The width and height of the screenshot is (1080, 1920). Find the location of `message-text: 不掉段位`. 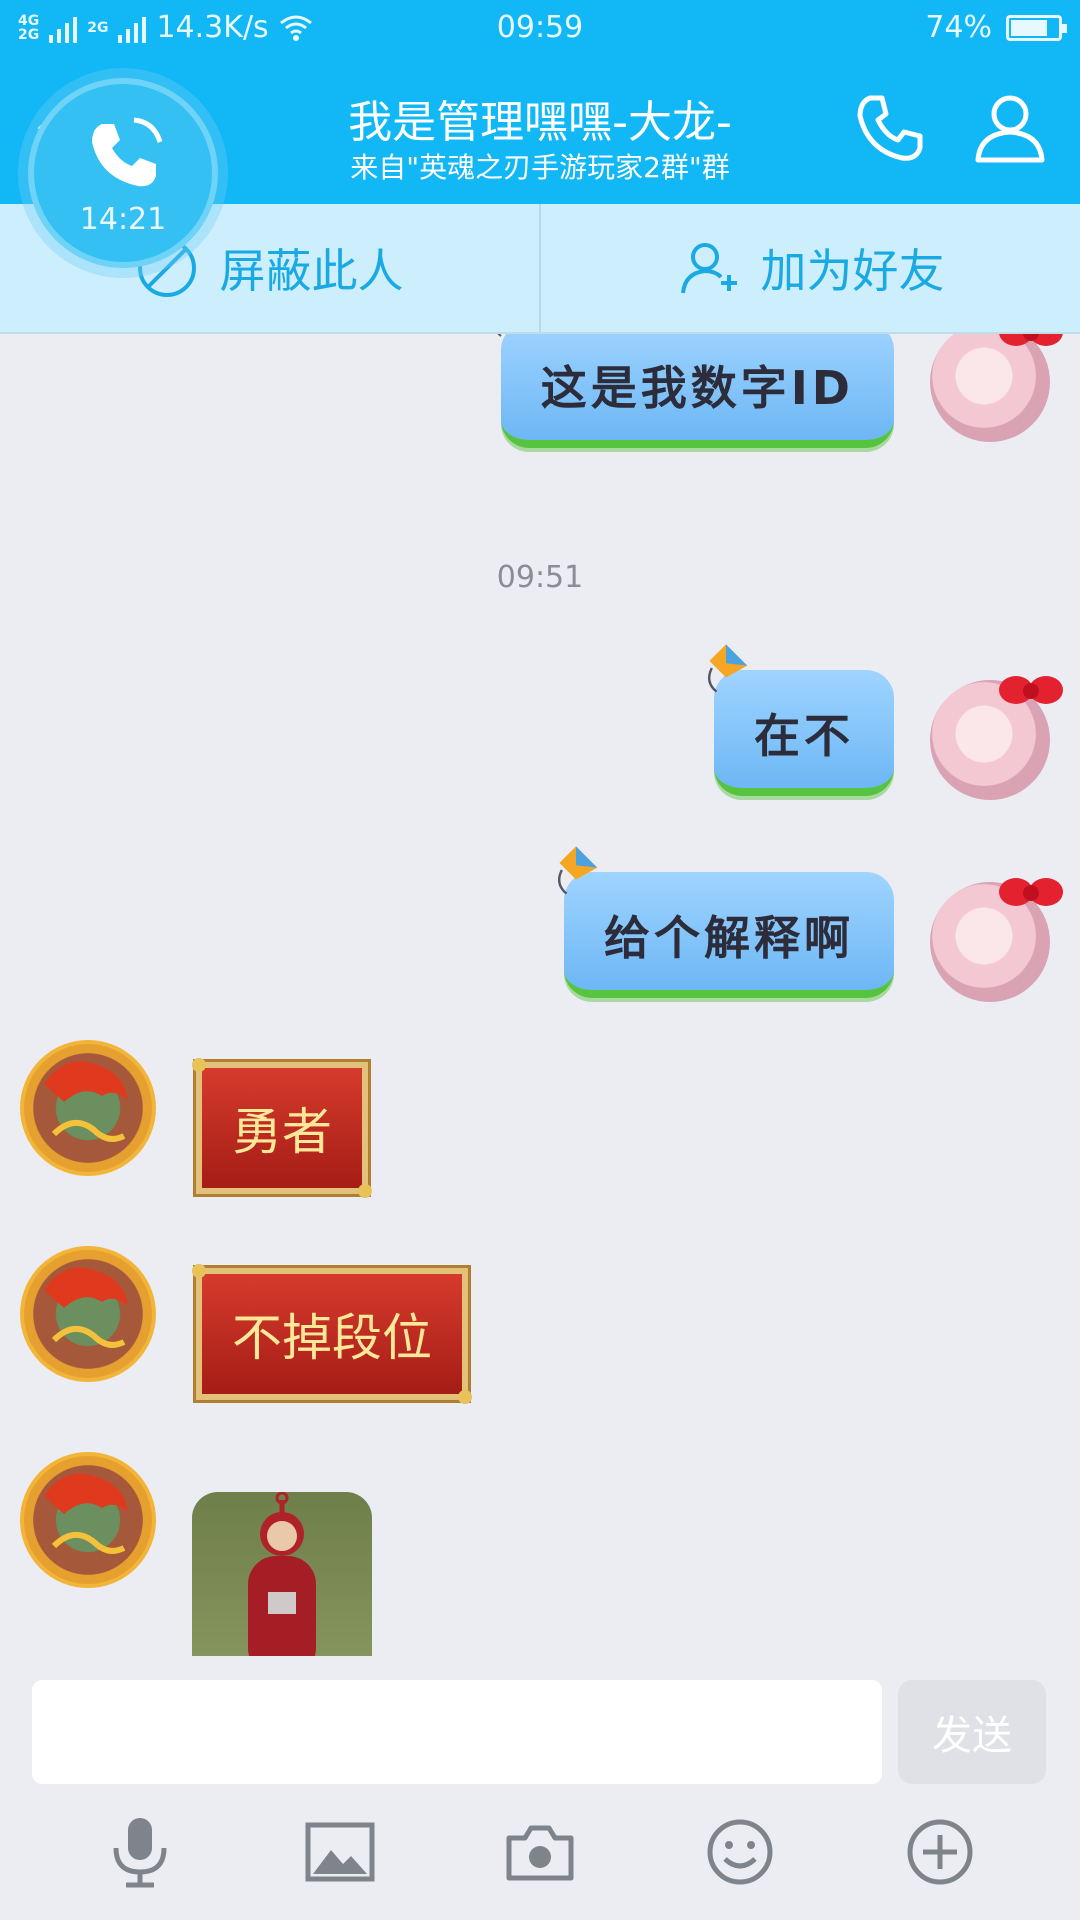

message-text: 不掉段位 is located at coordinates (332, 1338).